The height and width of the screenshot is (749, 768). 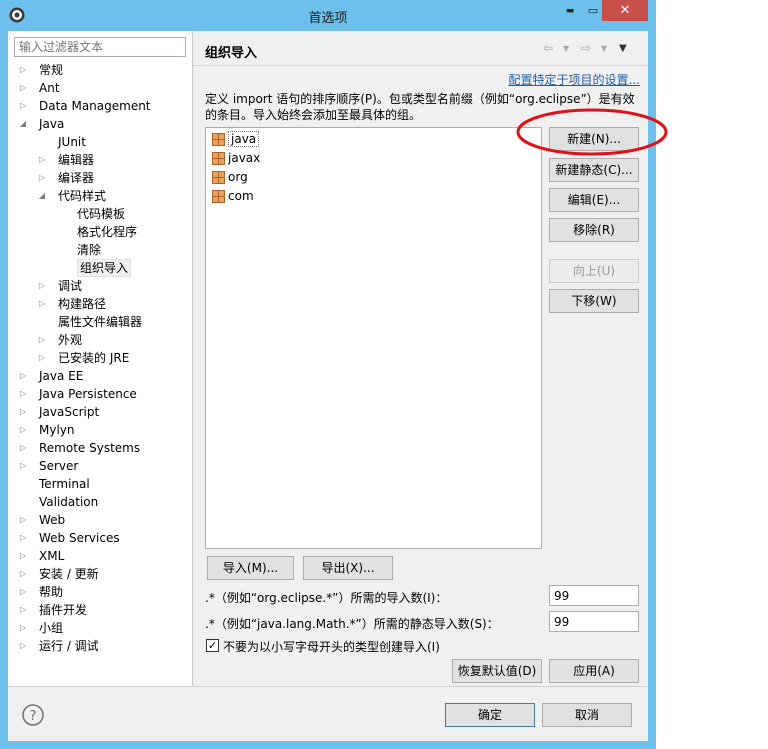 I want to click on import-count-input, so click(x=594, y=595).